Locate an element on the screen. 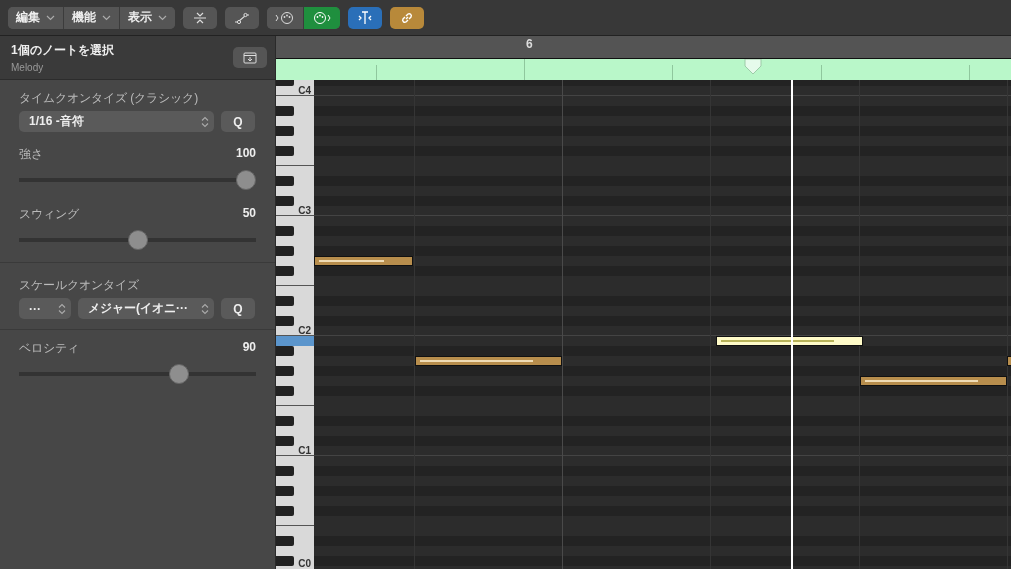 The width and height of the screenshot is (1011, 569). link-icon is located at coordinates (407, 17).